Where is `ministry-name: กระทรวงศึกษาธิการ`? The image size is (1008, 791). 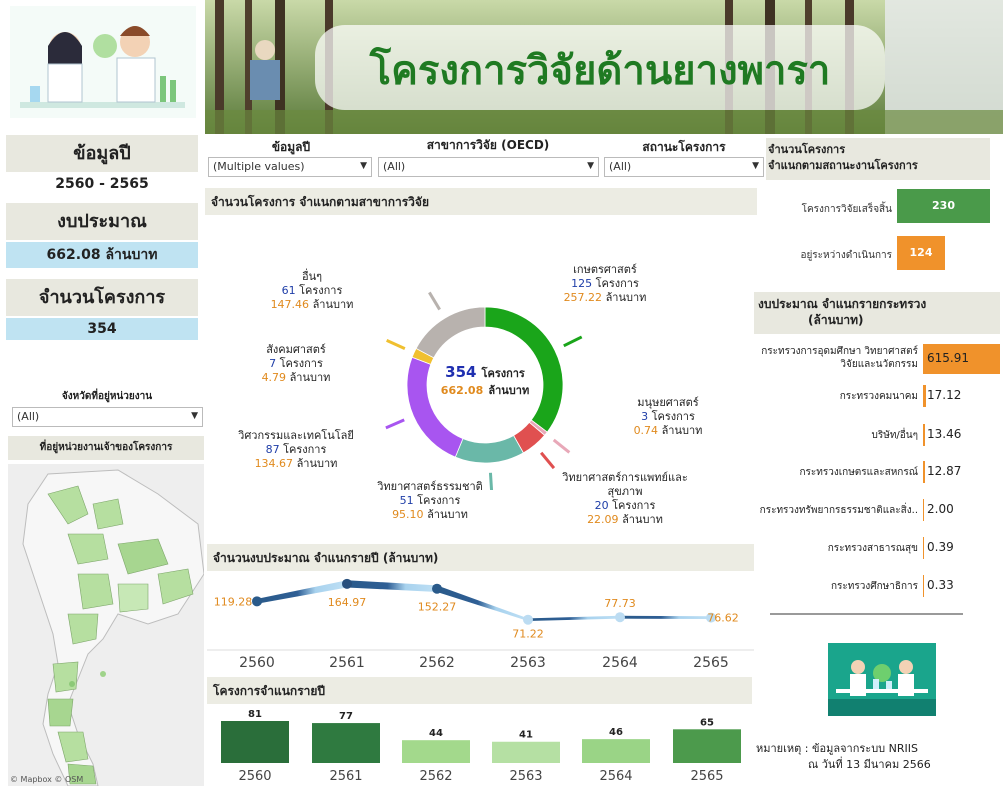
ministry-name: กระทรวงศึกษาธิการ is located at coordinates (874, 586).